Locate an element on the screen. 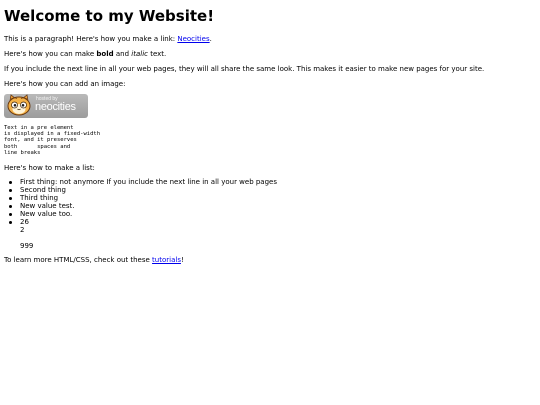 The image size is (540, 405). formatting-text-after: text. is located at coordinates (157, 54).